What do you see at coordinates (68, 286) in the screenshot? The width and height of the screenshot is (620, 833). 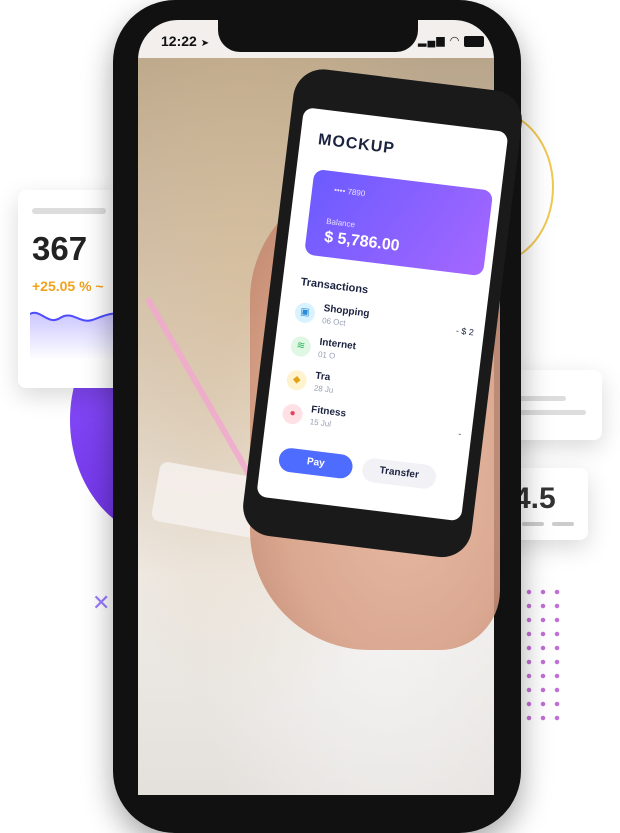 I see `stat-change: +25.05 % ~` at bounding box center [68, 286].